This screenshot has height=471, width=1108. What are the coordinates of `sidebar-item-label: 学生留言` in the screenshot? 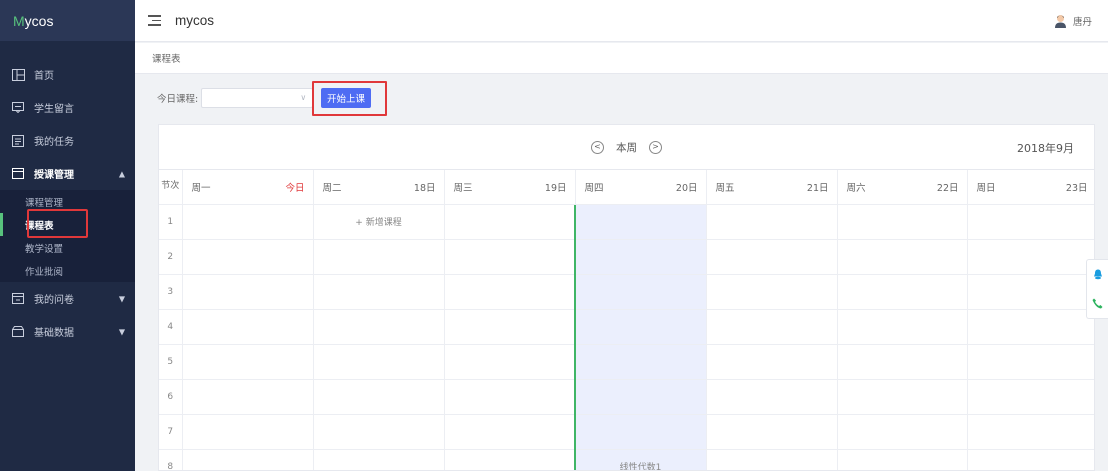 It's located at (54, 109).